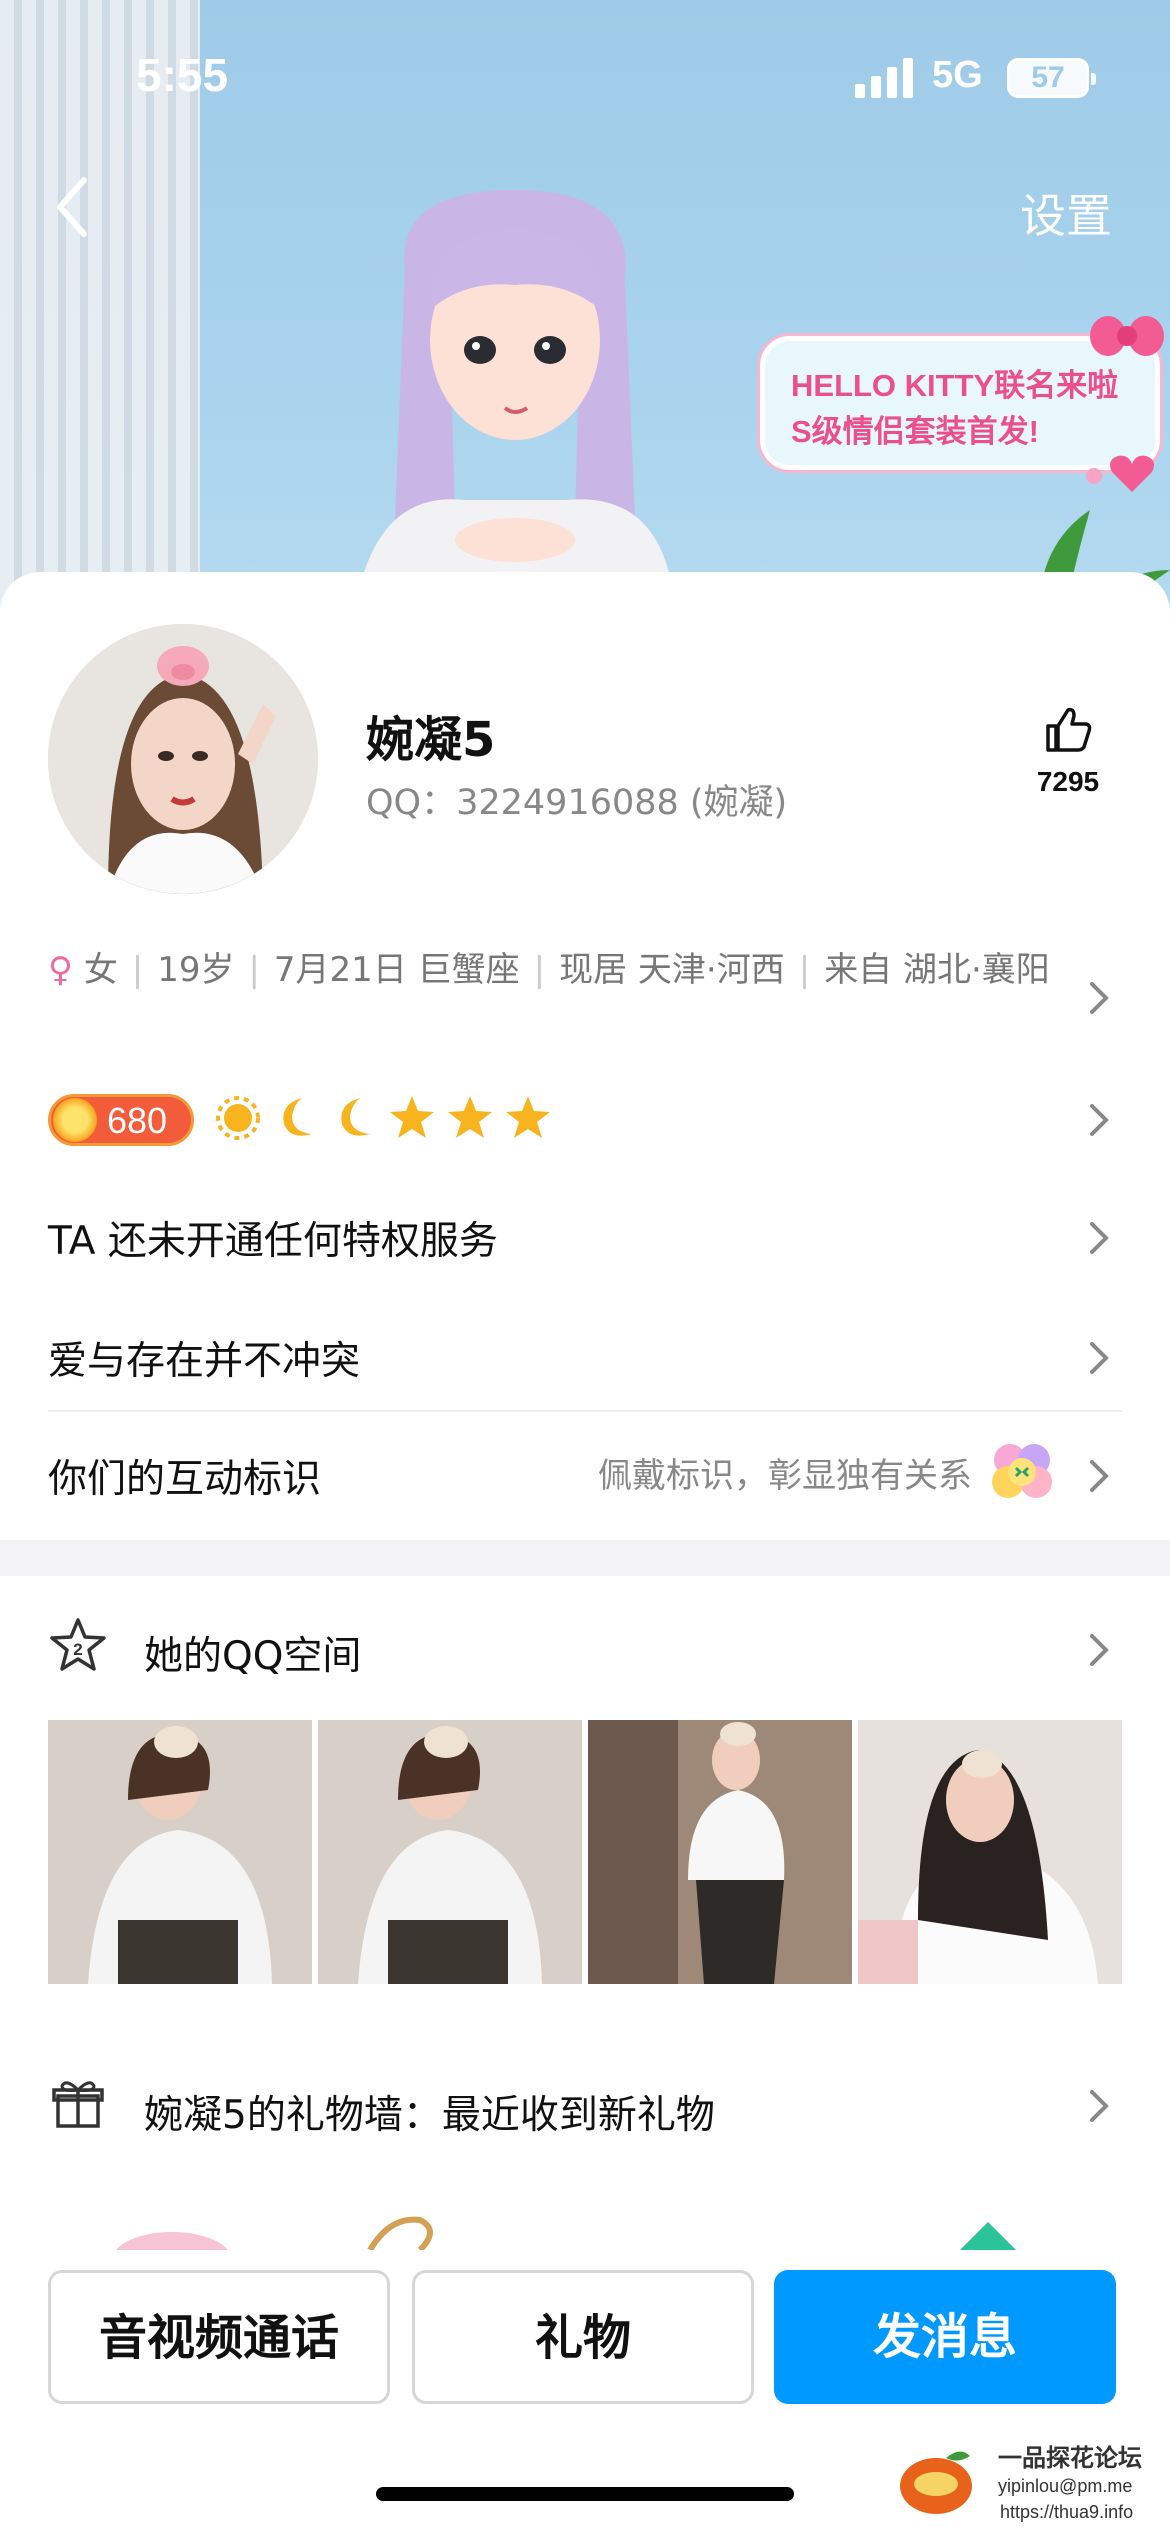 The height and width of the screenshot is (2532, 1170). What do you see at coordinates (585, 1411) in the screenshot?
I see `divider` at bounding box center [585, 1411].